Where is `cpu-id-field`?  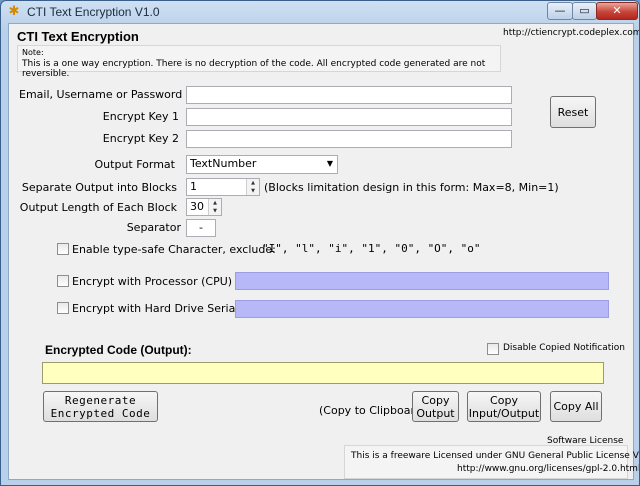 cpu-id-field is located at coordinates (422, 281).